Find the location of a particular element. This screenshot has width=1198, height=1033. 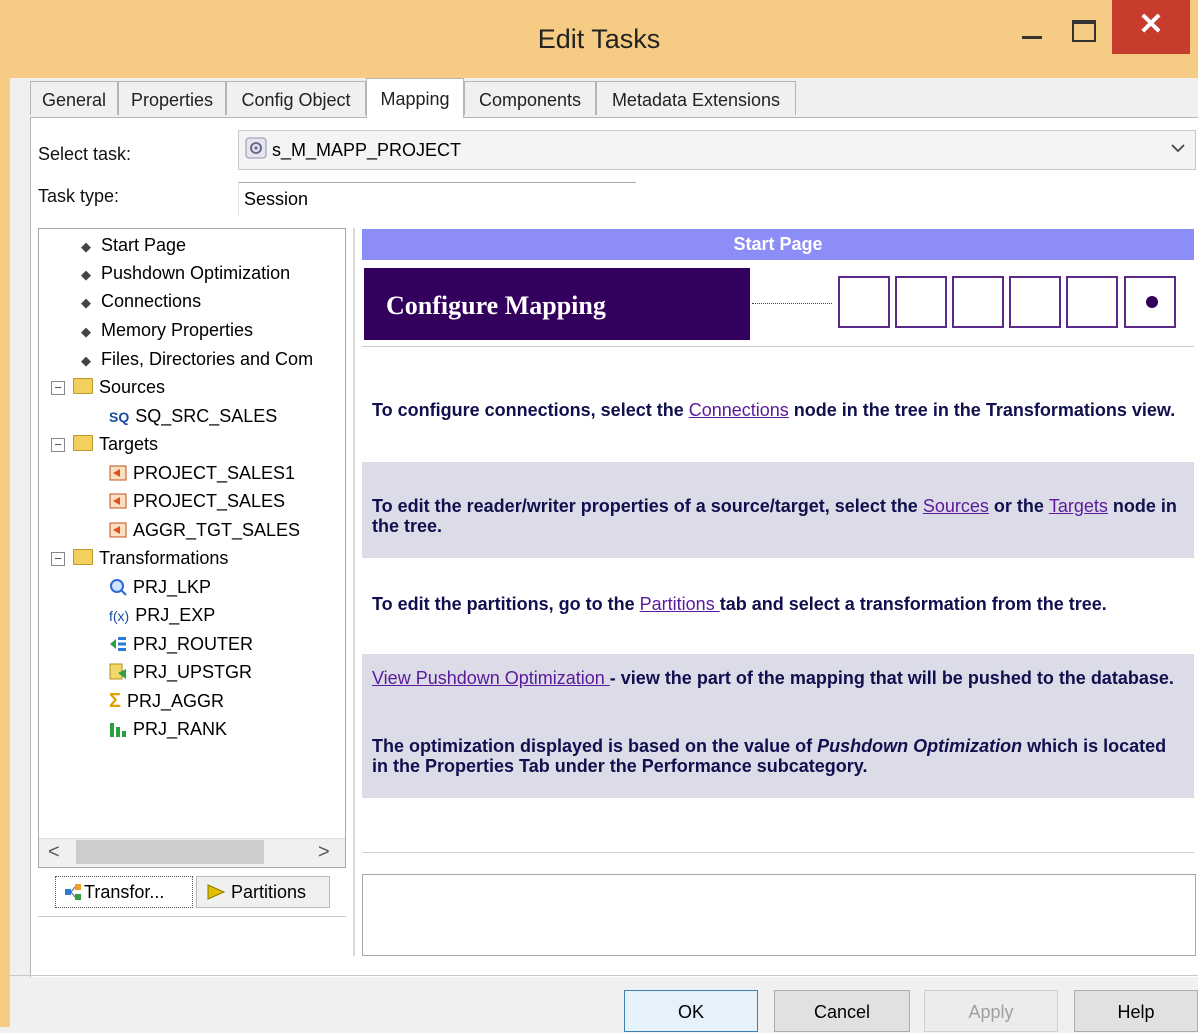

msg2-text-middle: or the is located at coordinates (1018, 506).